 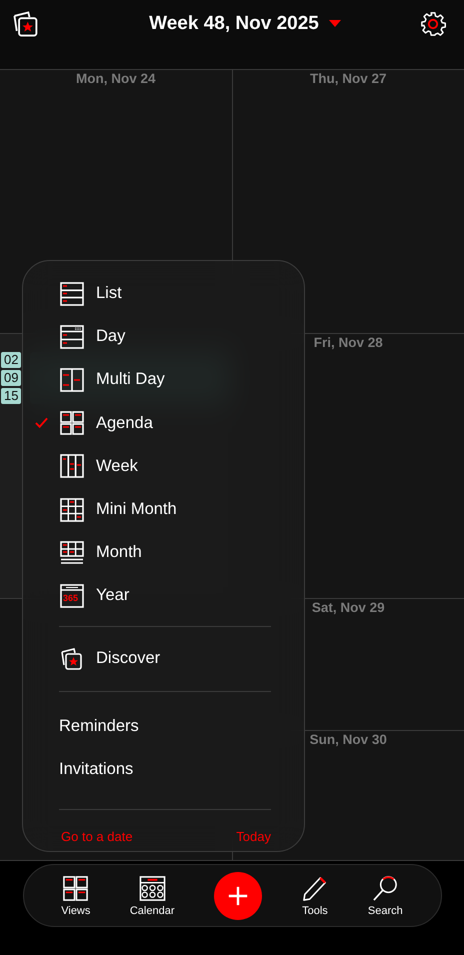 I want to click on search-icon, so click(x=385, y=888).